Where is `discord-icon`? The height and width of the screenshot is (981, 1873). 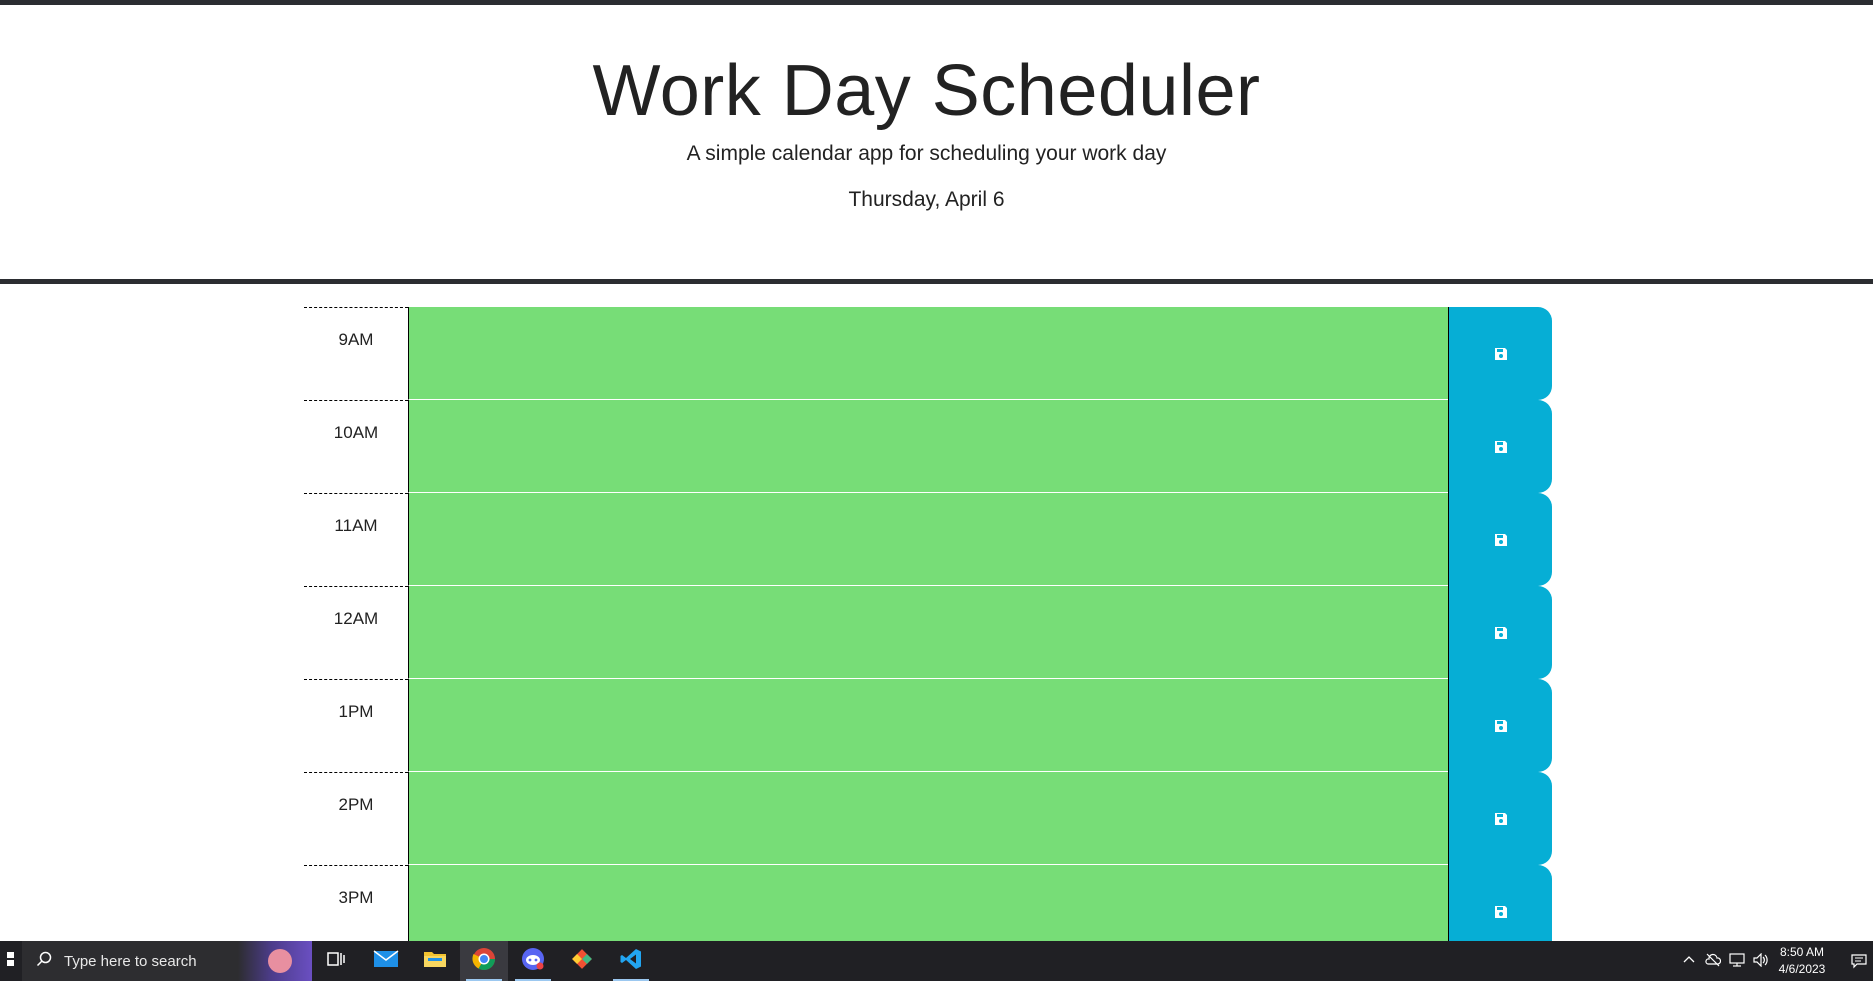 discord-icon is located at coordinates (533, 961).